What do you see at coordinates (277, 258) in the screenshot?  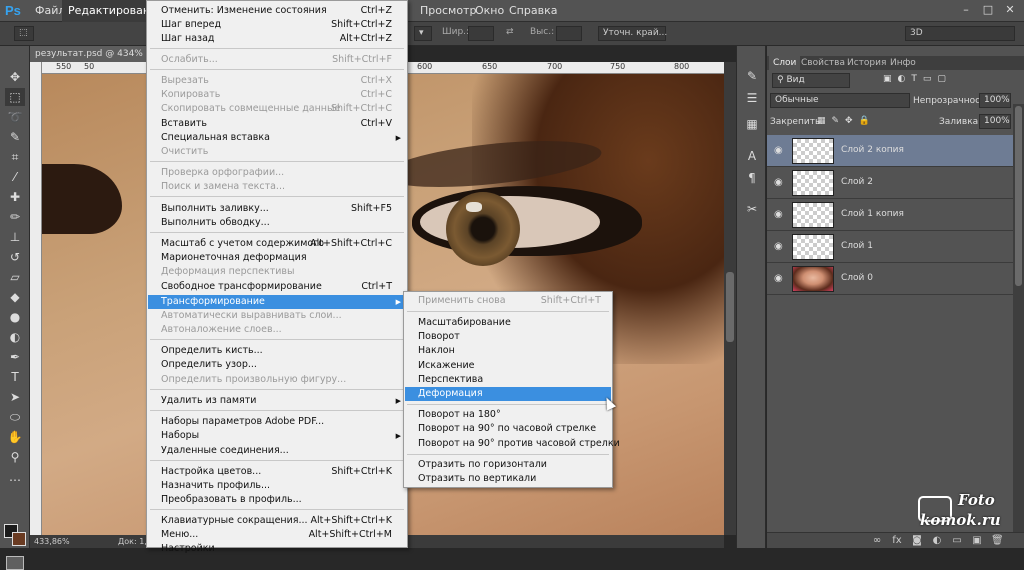 I see `menu-item-puppet-warp: Марионеточная деформация` at bounding box center [277, 258].